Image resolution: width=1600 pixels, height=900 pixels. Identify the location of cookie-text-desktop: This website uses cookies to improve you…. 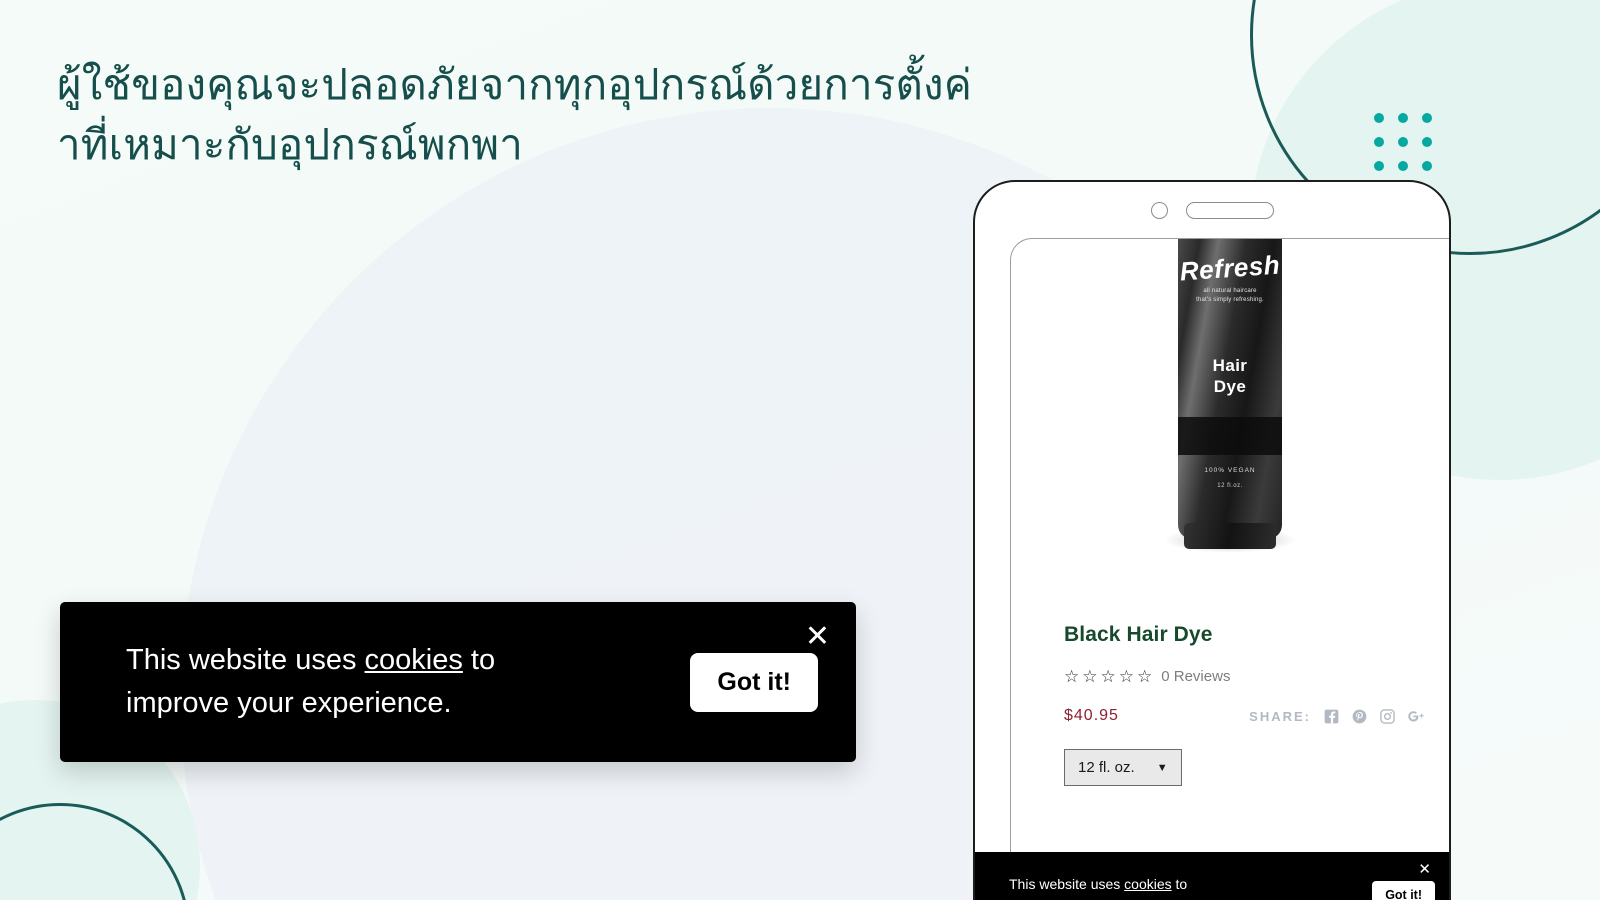
(408, 682).